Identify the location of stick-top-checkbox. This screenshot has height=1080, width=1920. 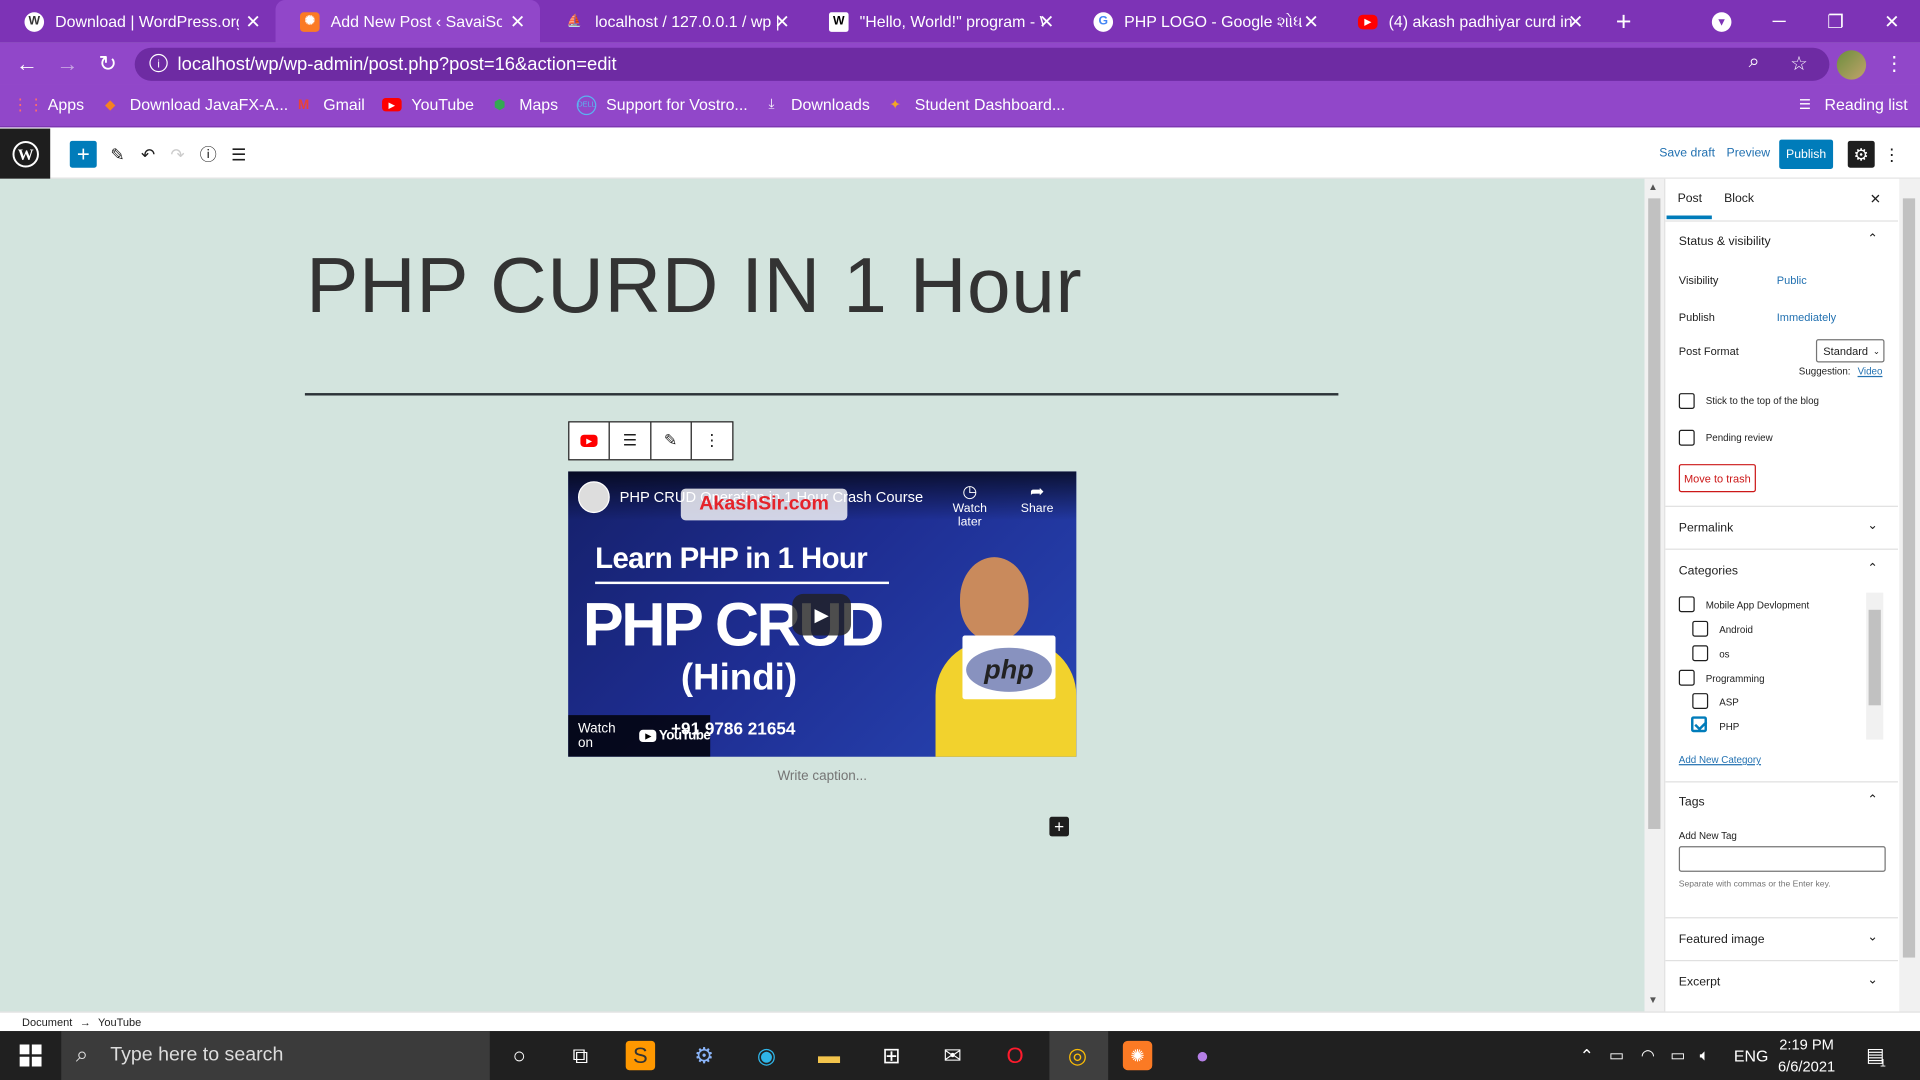
(1686, 401).